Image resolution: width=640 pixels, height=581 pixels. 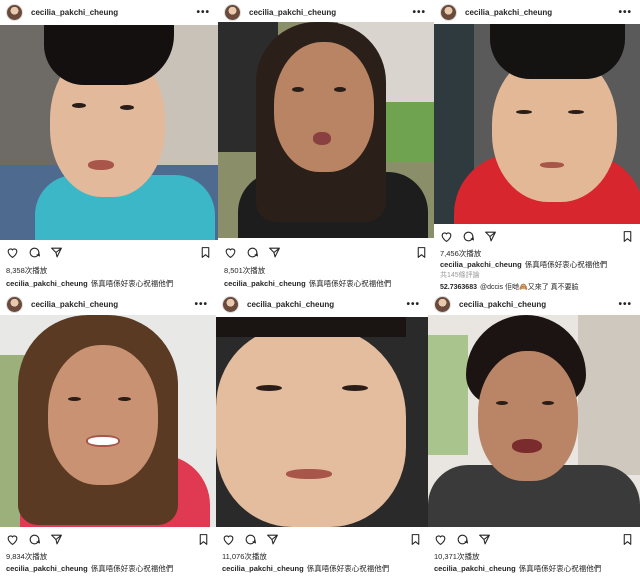 I want to click on comment: 52.7363683 @dccis 佢哋🙈又來了 真不要臉, so click(x=537, y=287).